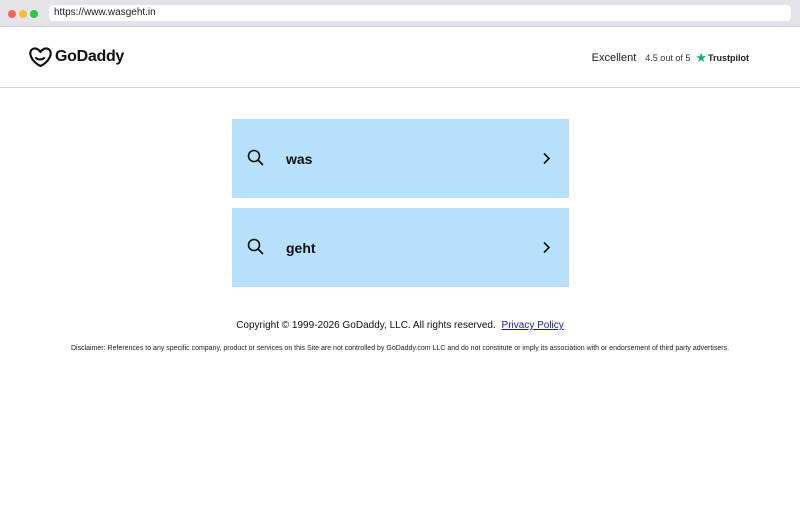  Describe the element at coordinates (701, 57) in the screenshot. I see `trustpilot-star-icon: ★` at that location.